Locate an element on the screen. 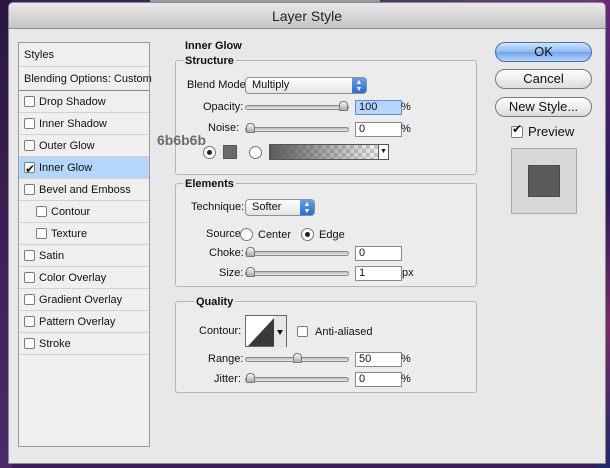  style-item-label: Outer Glow is located at coordinates (67, 145).